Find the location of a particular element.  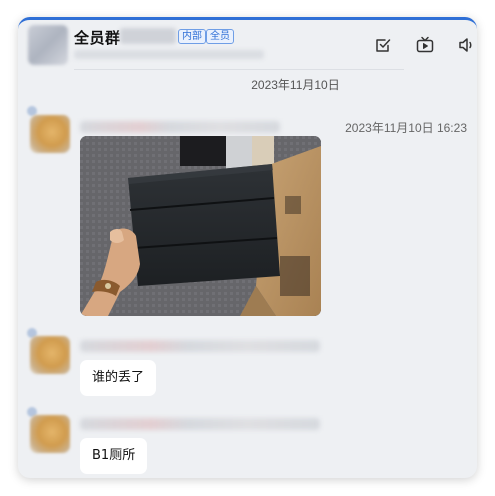

group-name: 全员群 is located at coordinates (97, 37).